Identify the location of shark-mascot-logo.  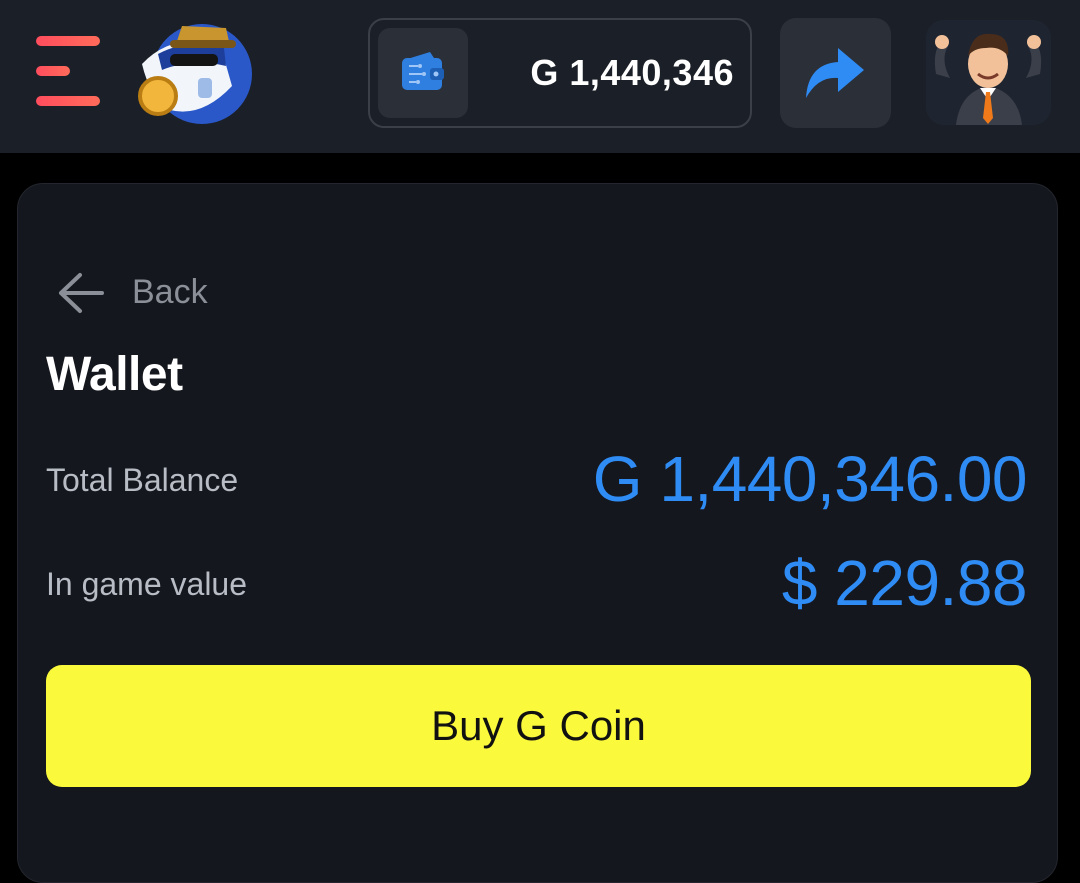
(194, 73).